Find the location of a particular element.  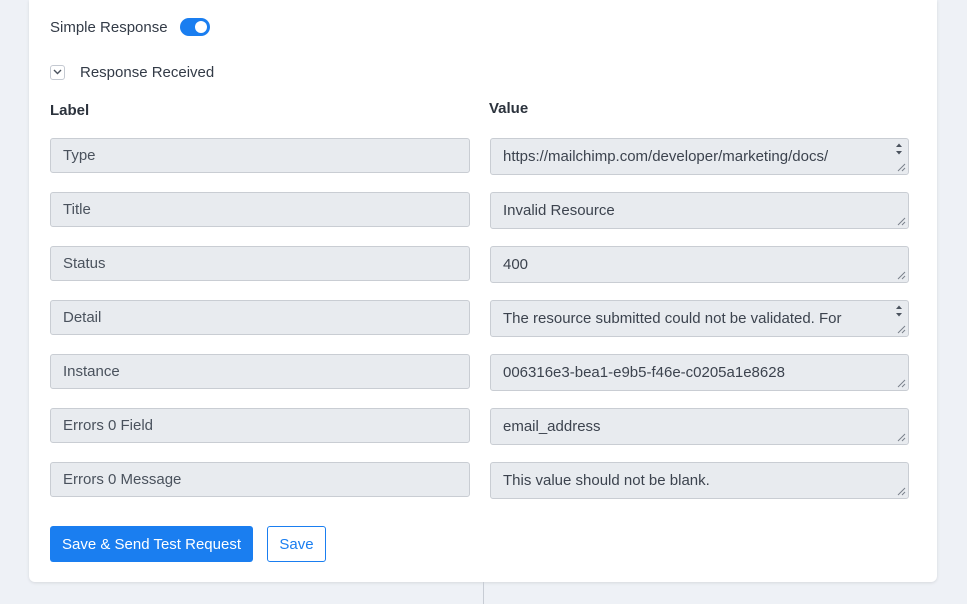

value-field-text: 400 is located at coordinates (516, 264).